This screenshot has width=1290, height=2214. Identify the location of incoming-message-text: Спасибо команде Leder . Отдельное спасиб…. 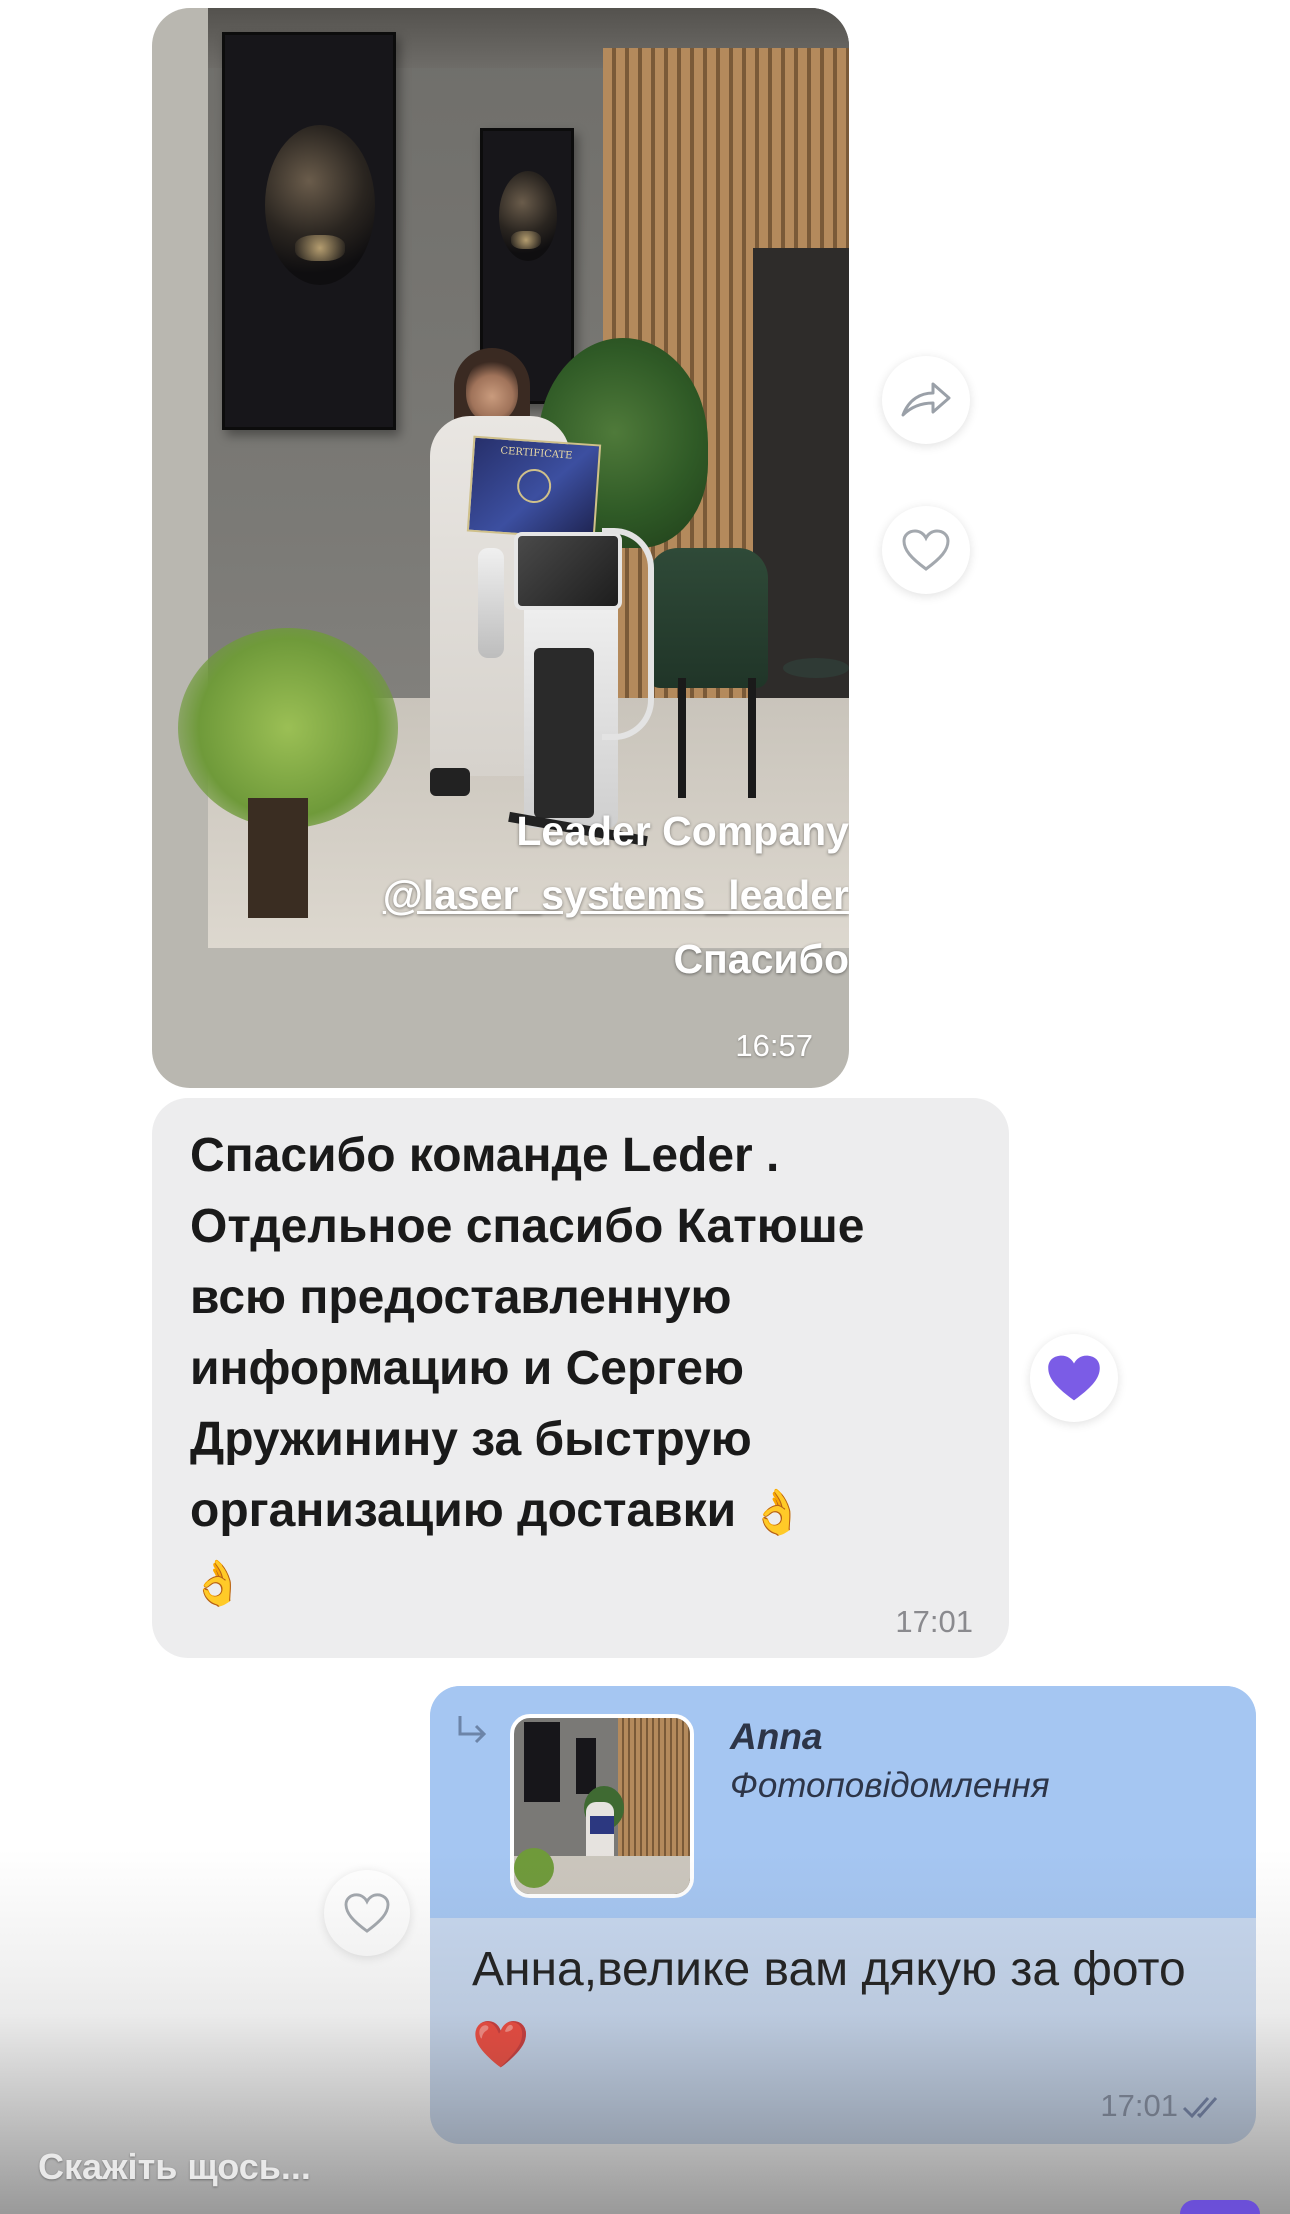
(590, 1368).